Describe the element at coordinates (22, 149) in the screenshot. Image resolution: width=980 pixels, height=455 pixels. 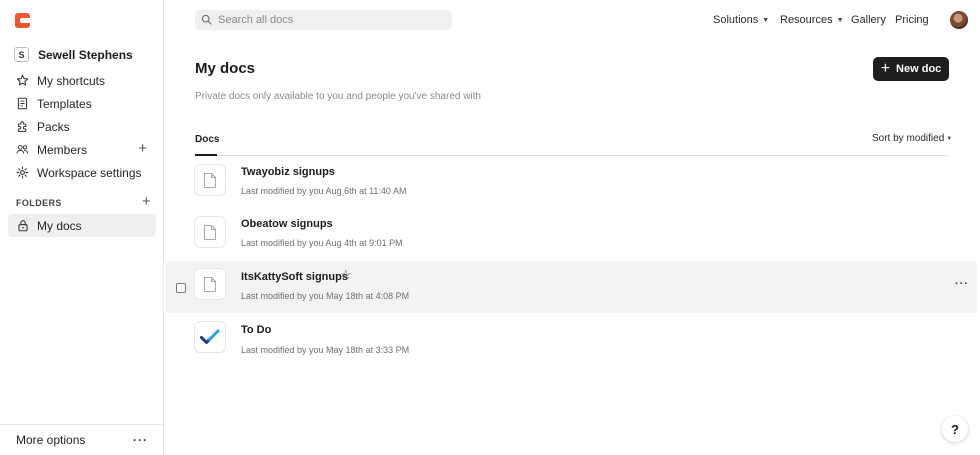
I see `members-icon` at that location.